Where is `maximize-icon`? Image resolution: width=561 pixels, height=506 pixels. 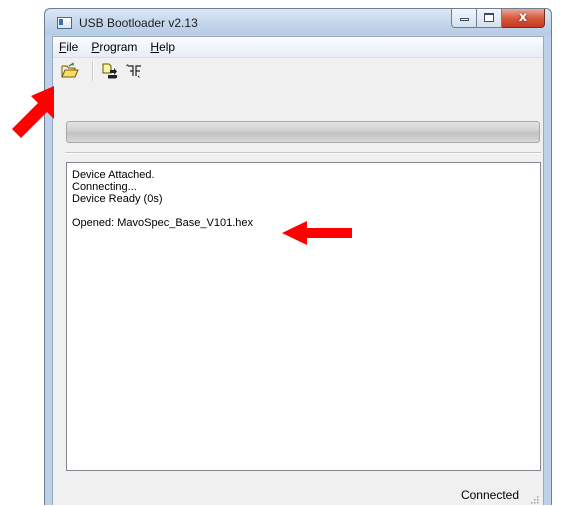 maximize-icon is located at coordinates (489, 17).